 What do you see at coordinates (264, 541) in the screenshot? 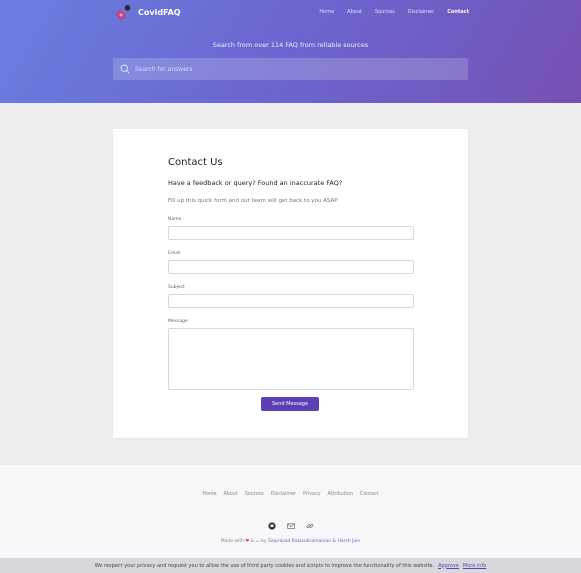
I see `made-by-text: by` at bounding box center [264, 541].